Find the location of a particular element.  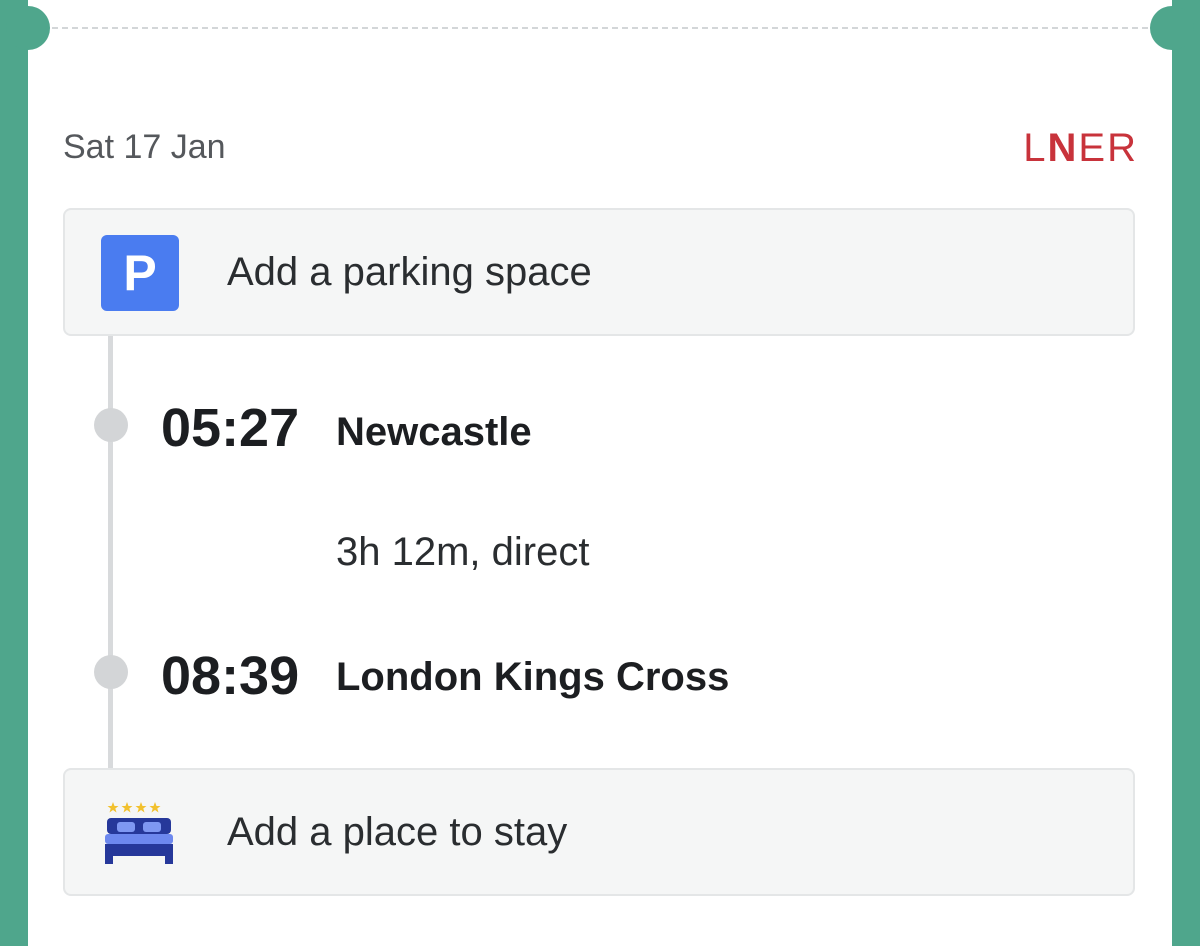

journey-timeline is located at coordinates (110, 552).